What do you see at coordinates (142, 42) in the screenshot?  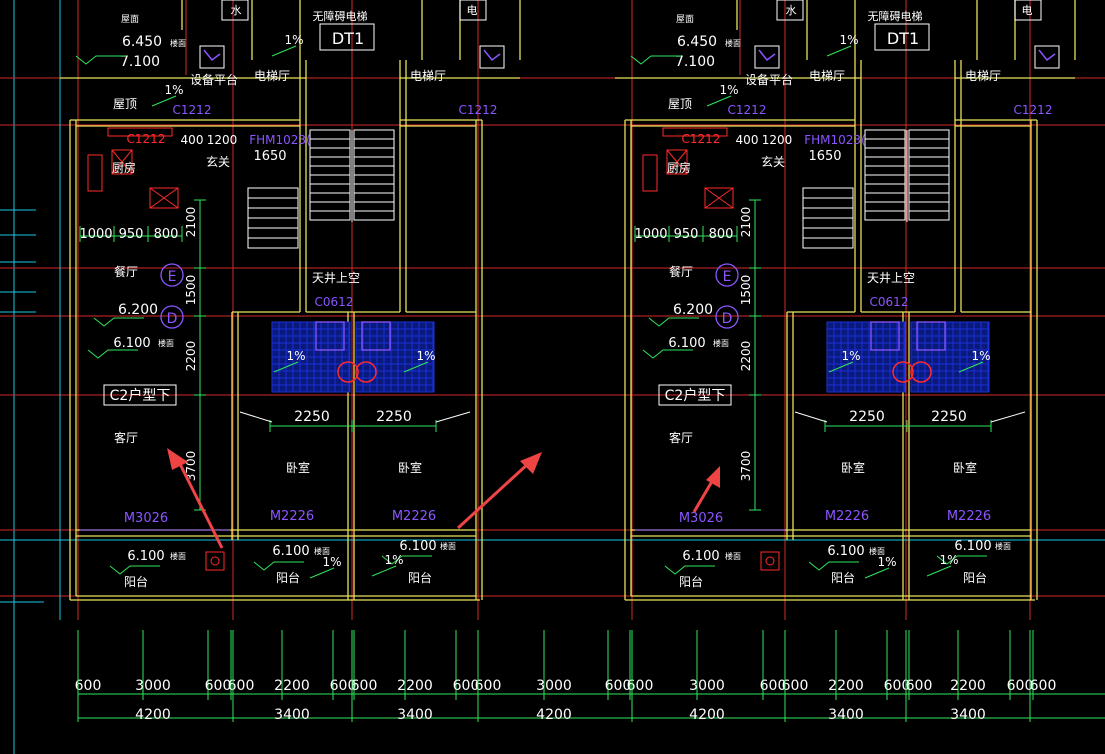 I see `height-6450-label: 6.450` at bounding box center [142, 42].